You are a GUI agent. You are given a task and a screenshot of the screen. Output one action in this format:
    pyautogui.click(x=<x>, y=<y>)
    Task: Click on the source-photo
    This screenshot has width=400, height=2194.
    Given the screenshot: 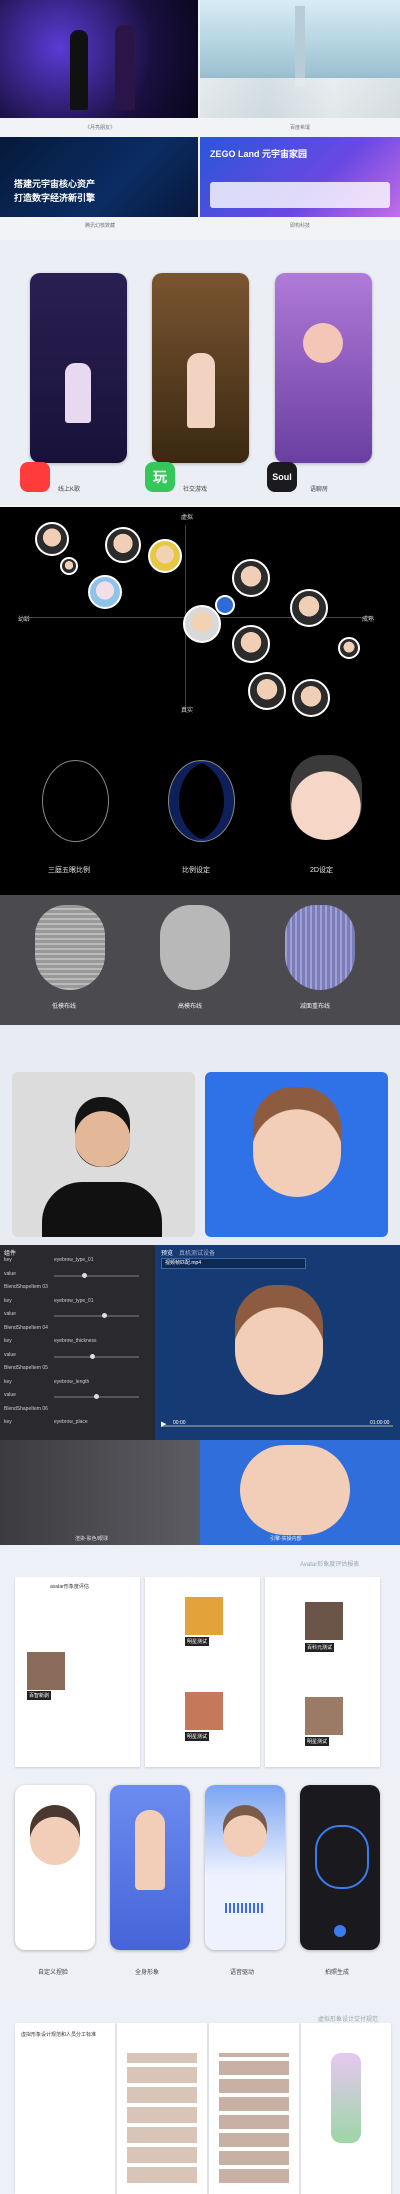 What is the action you would take?
    pyautogui.click(x=103, y=1154)
    